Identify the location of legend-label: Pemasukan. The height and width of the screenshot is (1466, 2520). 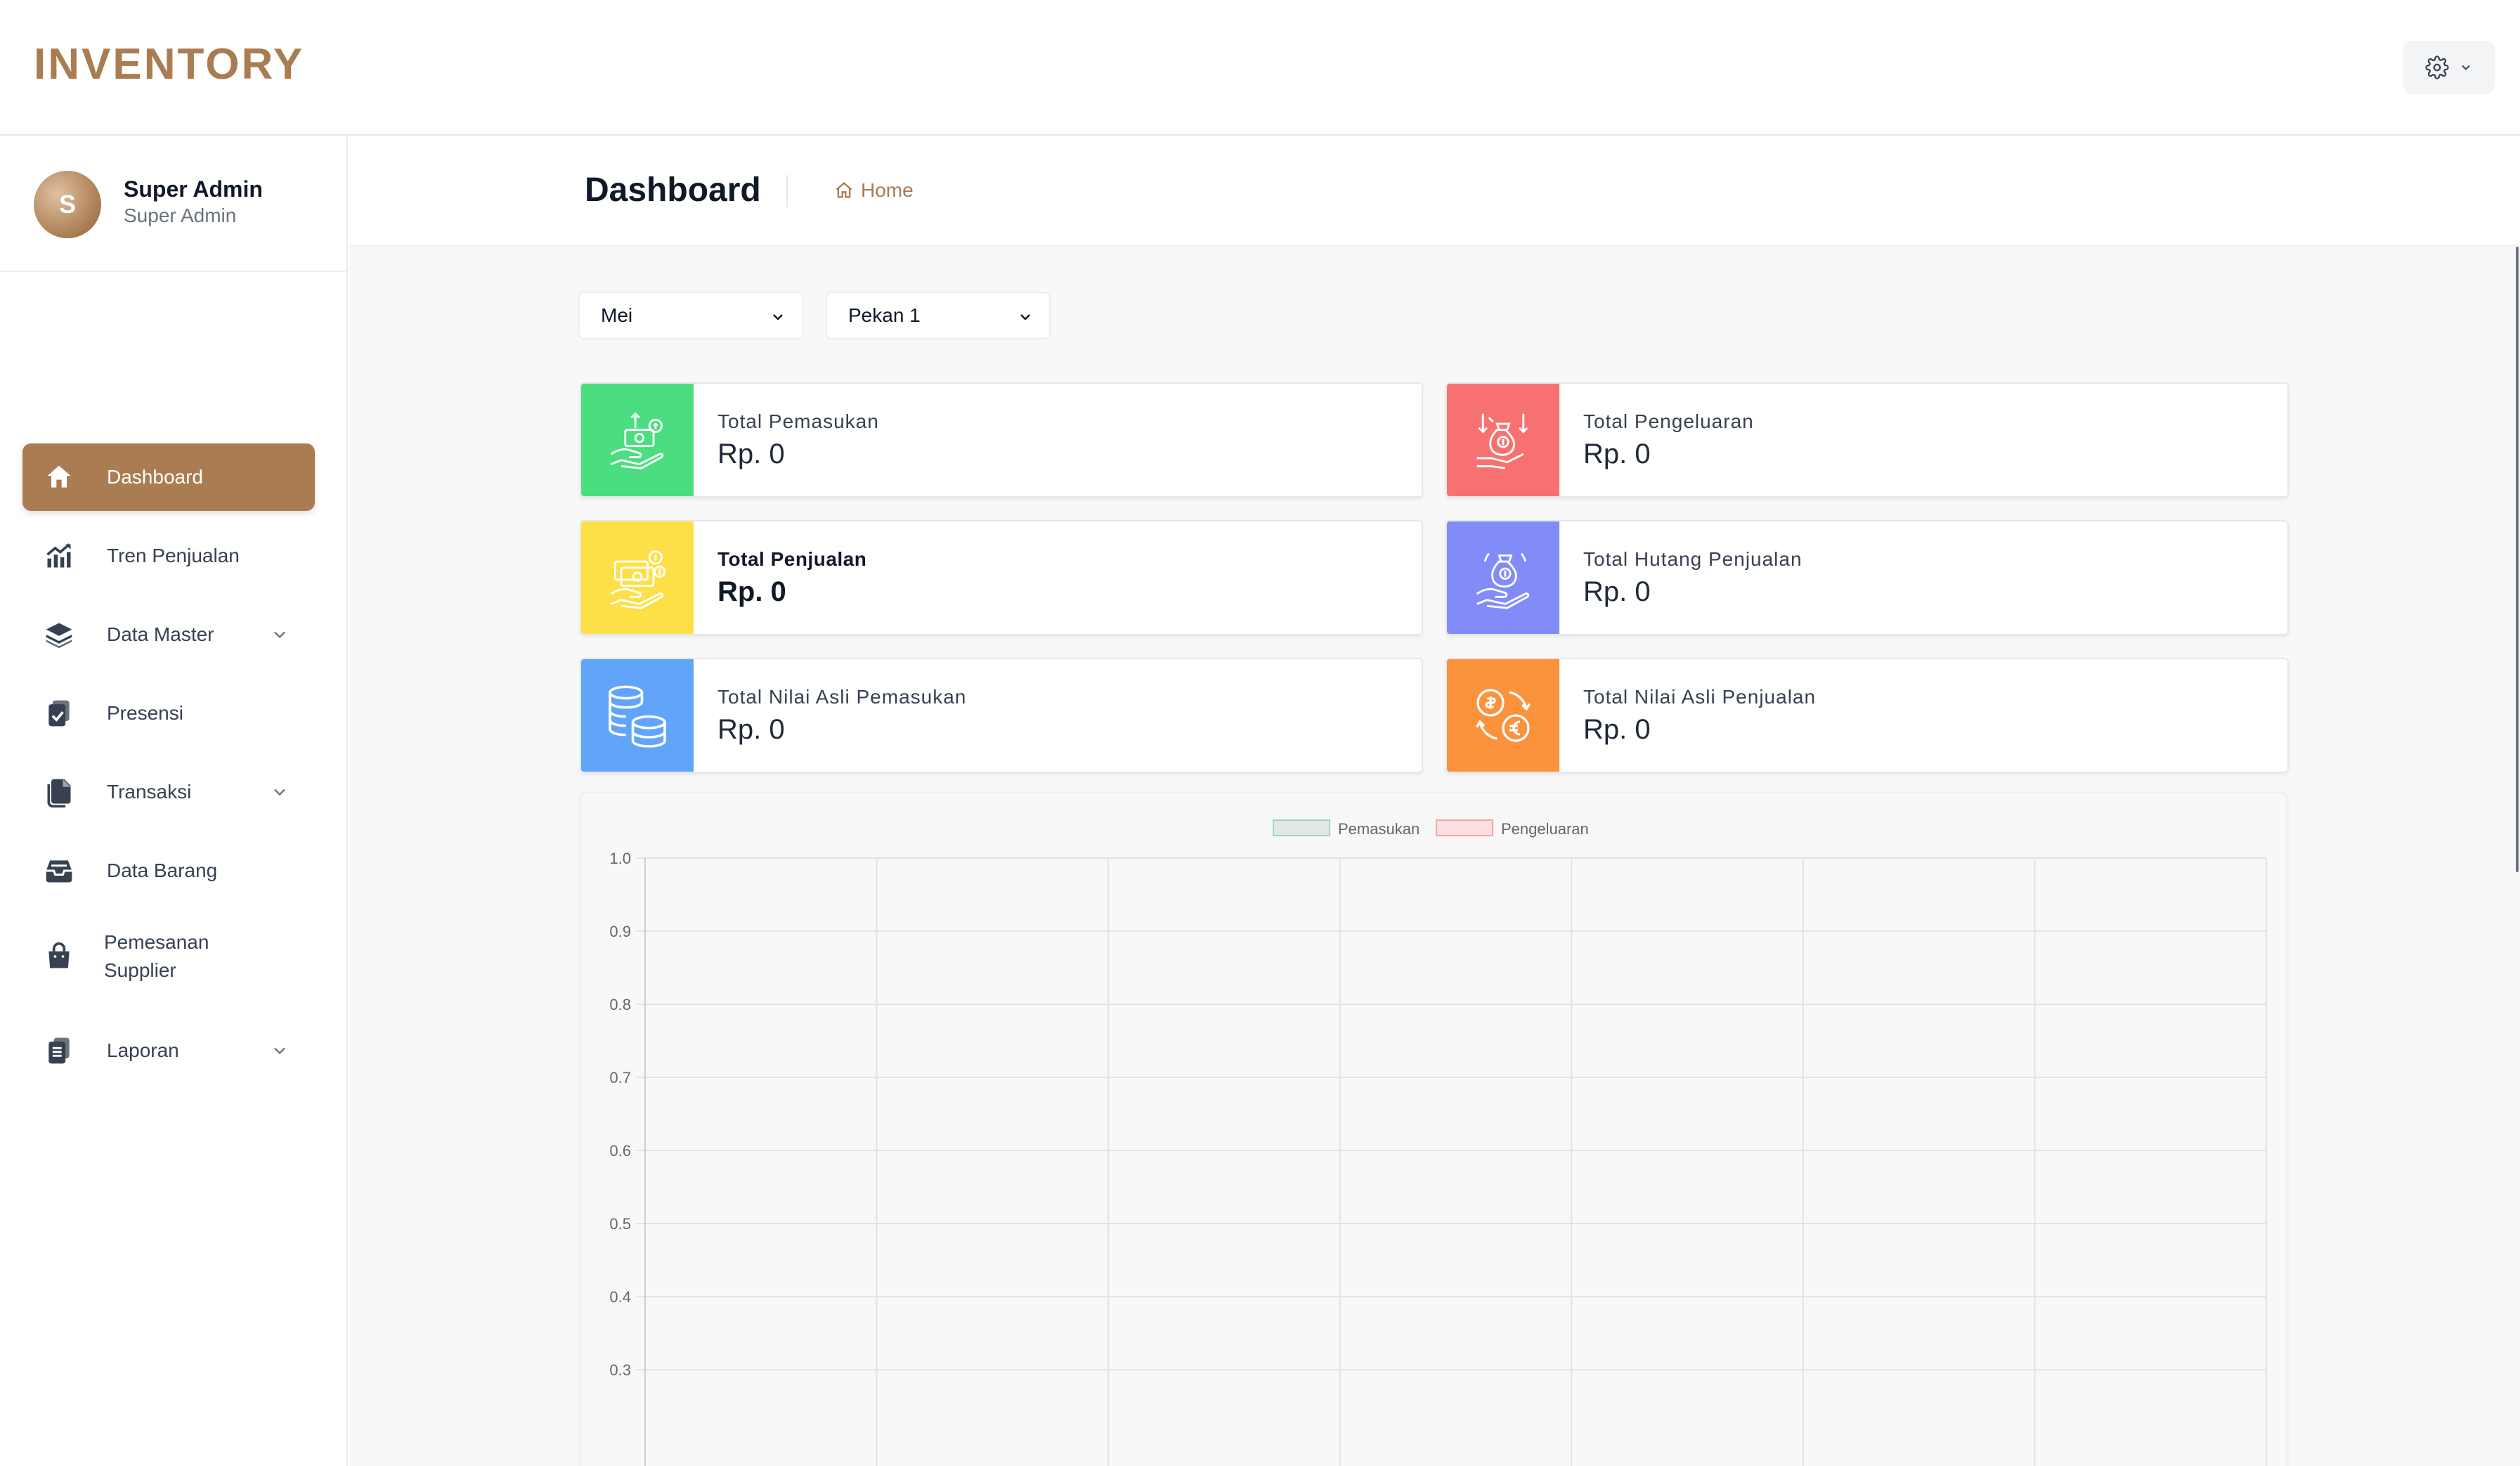
(1379, 829).